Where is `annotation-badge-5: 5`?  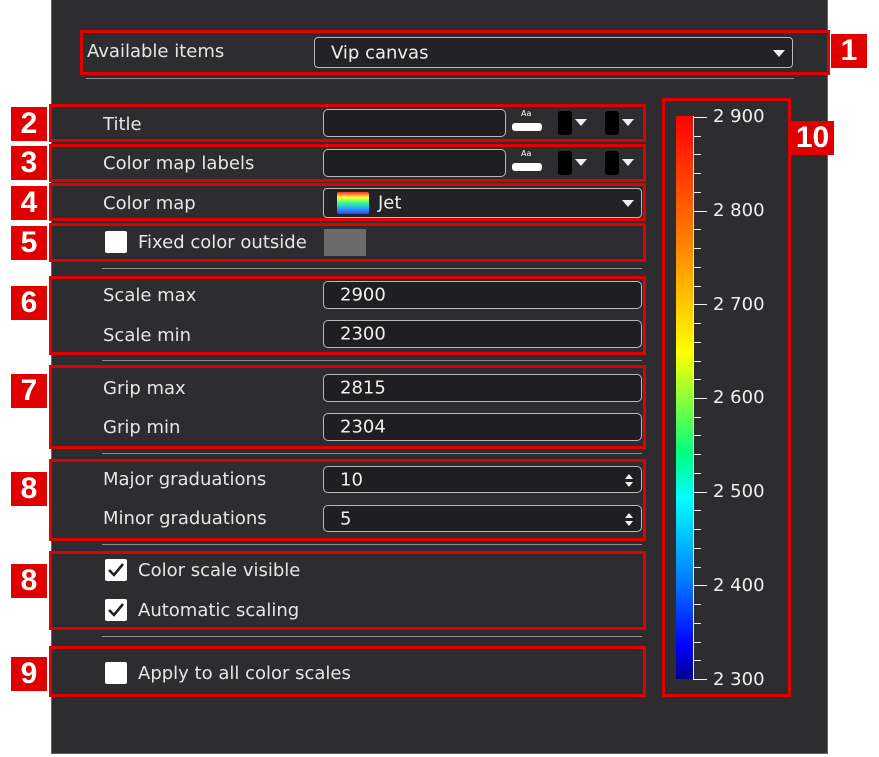
annotation-badge-5: 5 is located at coordinates (29, 243).